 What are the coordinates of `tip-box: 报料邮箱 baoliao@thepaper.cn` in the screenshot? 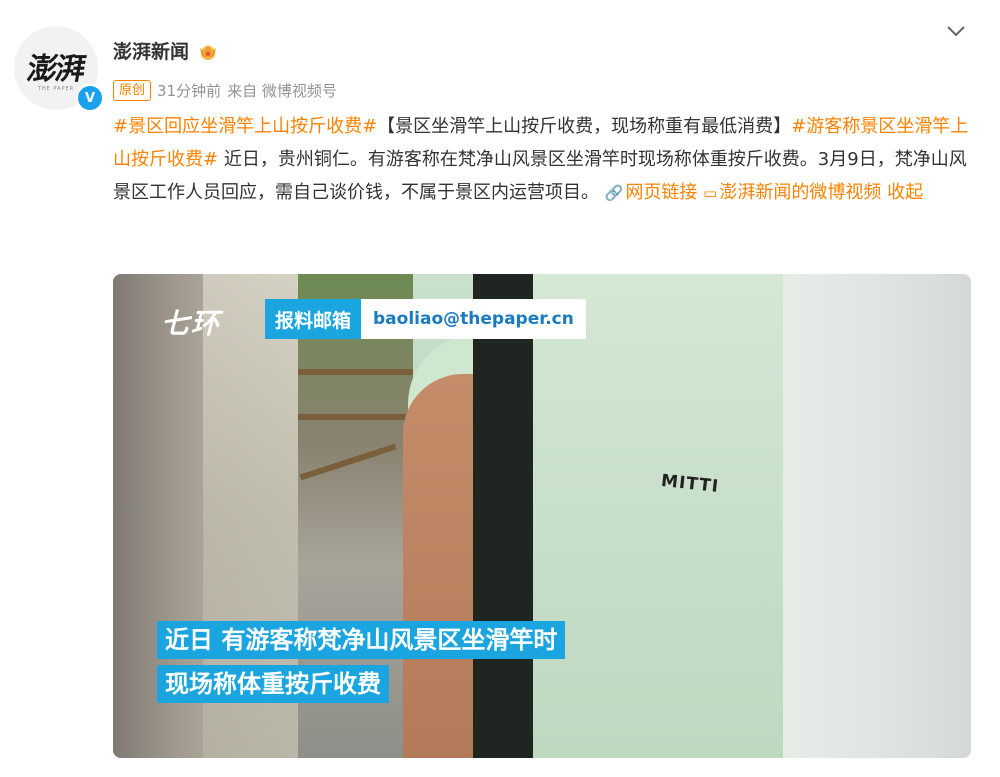 It's located at (425, 319).